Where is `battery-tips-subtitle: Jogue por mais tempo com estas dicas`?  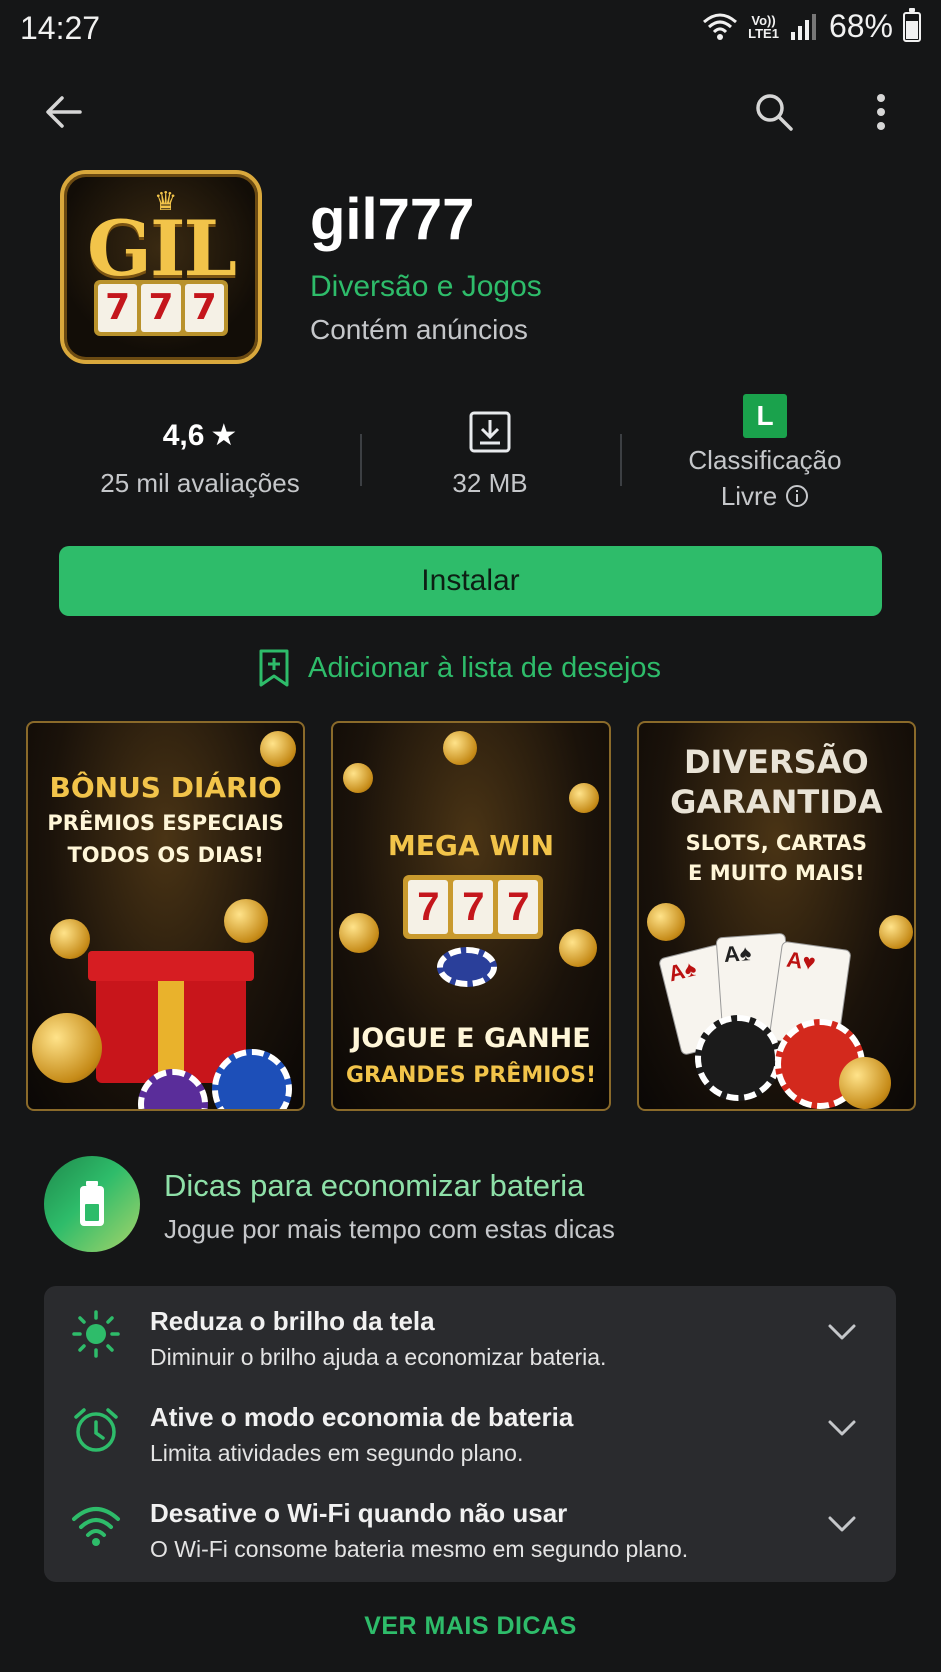 battery-tips-subtitle: Jogue por mais tempo com estas dicas is located at coordinates (389, 1229).